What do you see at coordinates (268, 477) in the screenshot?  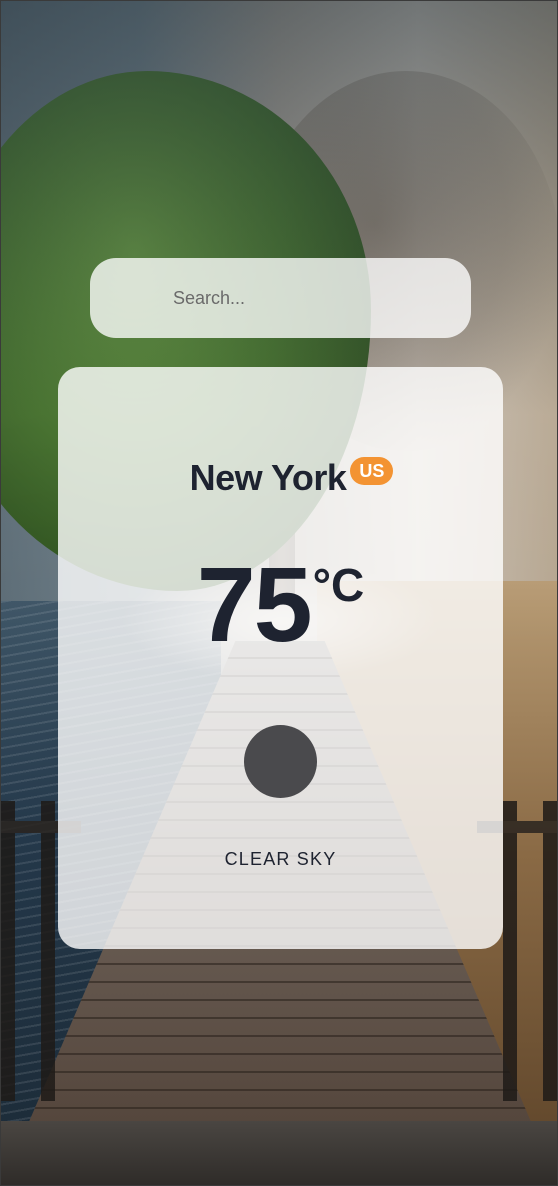 I see `city-name: New York` at bounding box center [268, 477].